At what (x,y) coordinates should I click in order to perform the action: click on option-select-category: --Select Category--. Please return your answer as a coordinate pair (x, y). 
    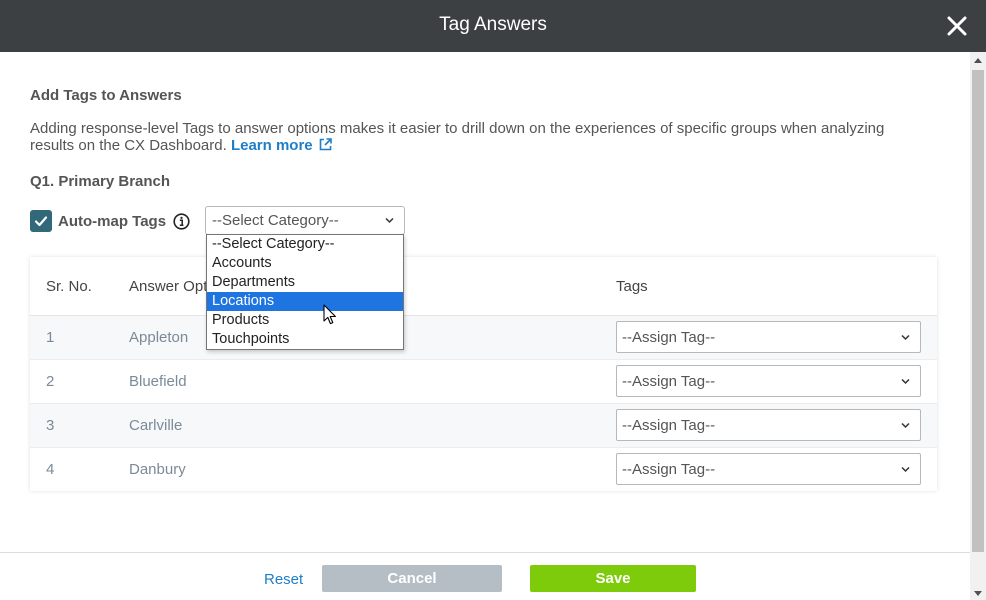
    Looking at the image, I should click on (305, 244).